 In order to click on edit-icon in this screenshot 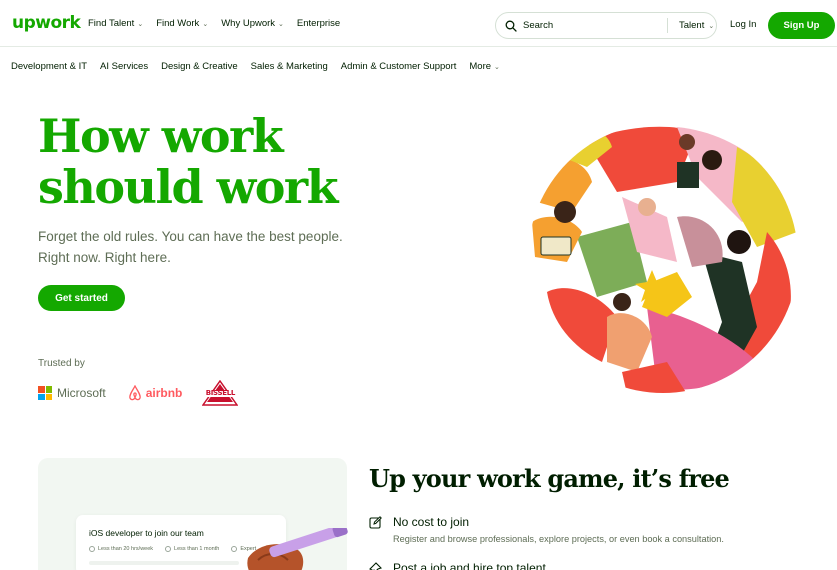, I will do `click(375, 522)`.